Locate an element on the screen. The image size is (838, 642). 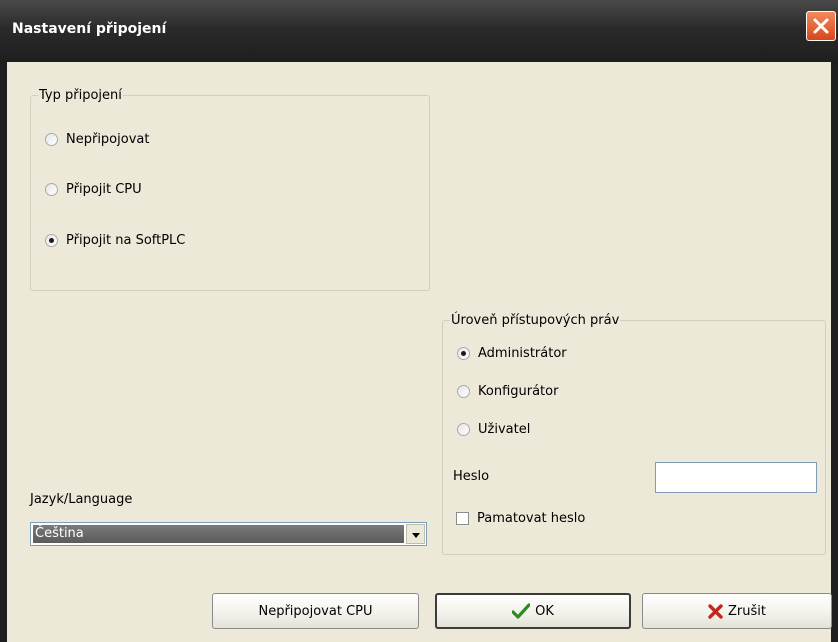
no-connect-cpu-button: Nepřipojovat CPU is located at coordinates (315, 611).